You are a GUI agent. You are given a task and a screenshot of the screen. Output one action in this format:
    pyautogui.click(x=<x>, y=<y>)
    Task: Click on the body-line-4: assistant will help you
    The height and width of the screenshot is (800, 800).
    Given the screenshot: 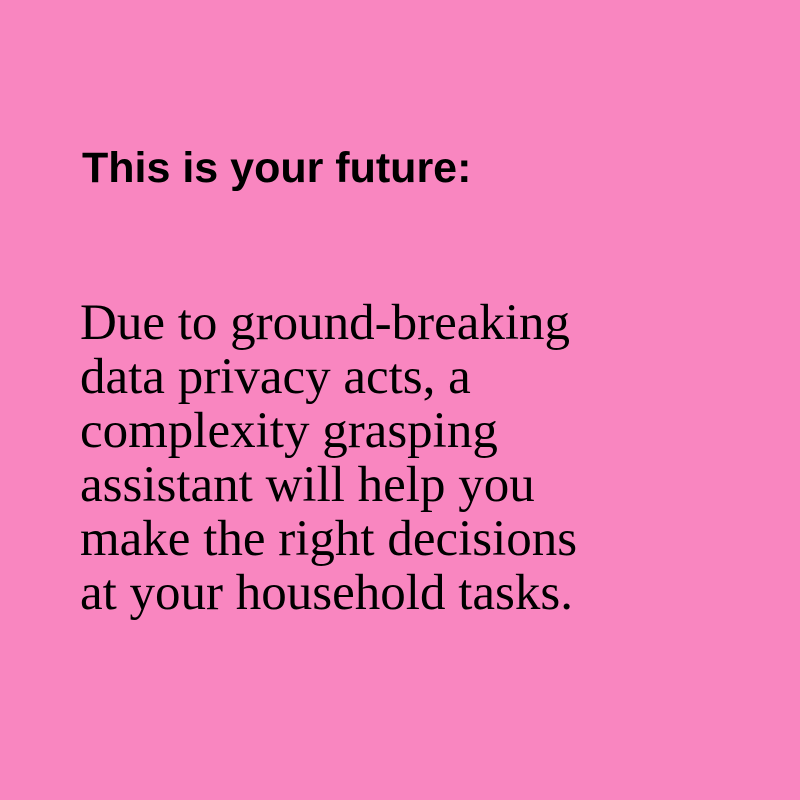 What is the action you would take?
    pyautogui.click(x=307, y=485)
    